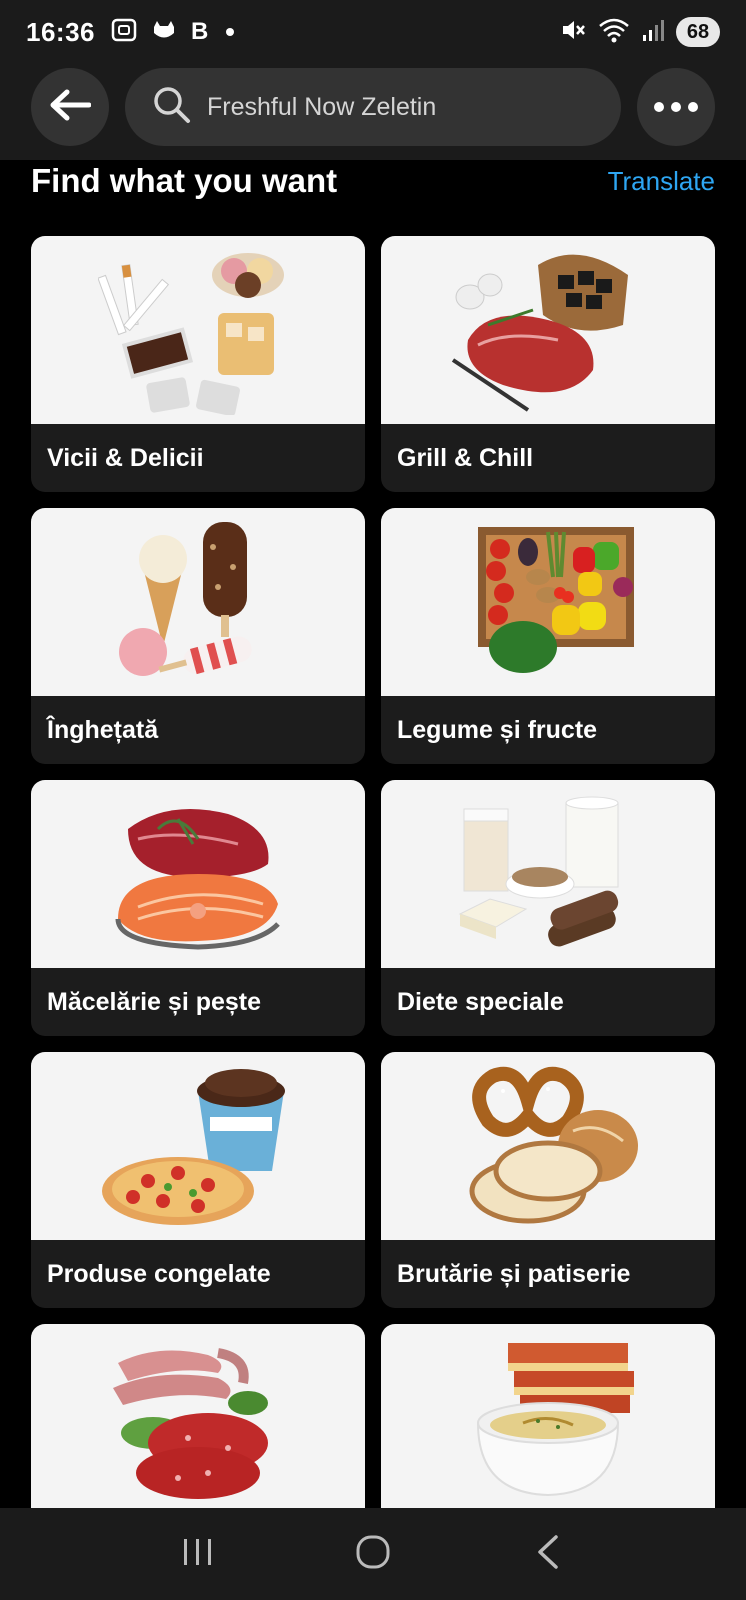 Image resolution: width=746 pixels, height=1600 pixels. I want to click on category-image-mezeluri, so click(198, 1418).